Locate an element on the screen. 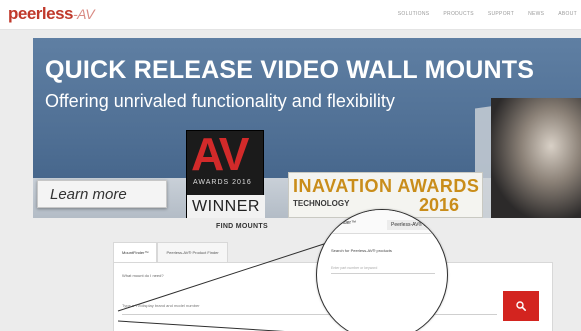 This screenshot has height=331, width=581. magnifier-tab-product: Peerless-AV® Product is located at coordinates (416, 225).